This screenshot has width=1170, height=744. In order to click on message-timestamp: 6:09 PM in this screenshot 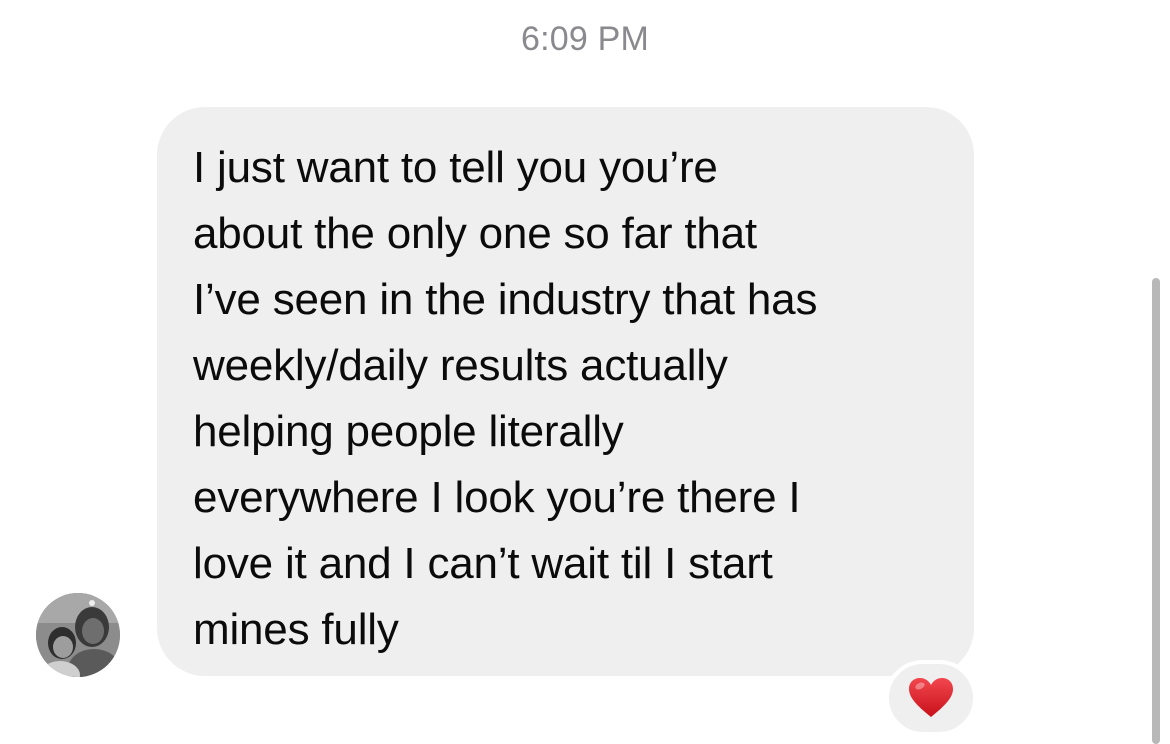, I will do `click(585, 39)`.